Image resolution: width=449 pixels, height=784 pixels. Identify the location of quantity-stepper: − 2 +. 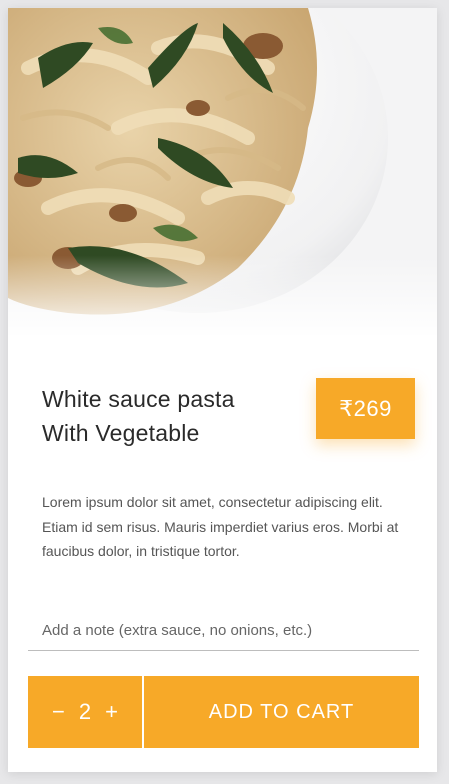
(86, 712).